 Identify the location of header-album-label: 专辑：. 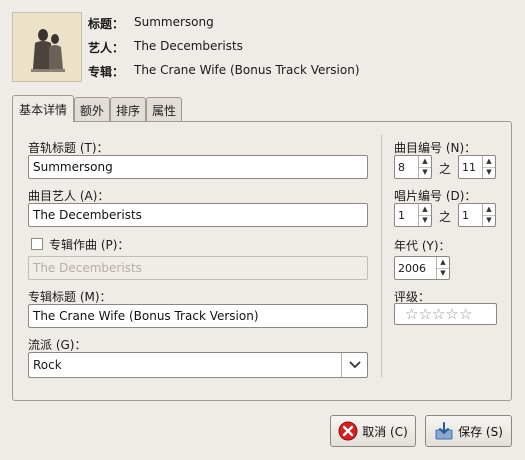
(106, 72).